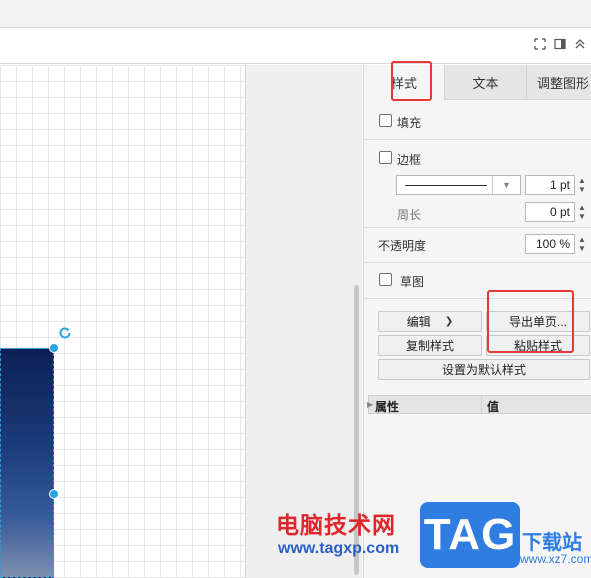 The height and width of the screenshot is (578, 591). What do you see at coordinates (479, 404) in the screenshot?
I see `properties-table-header: ▶ 属性 值` at bounding box center [479, 404].